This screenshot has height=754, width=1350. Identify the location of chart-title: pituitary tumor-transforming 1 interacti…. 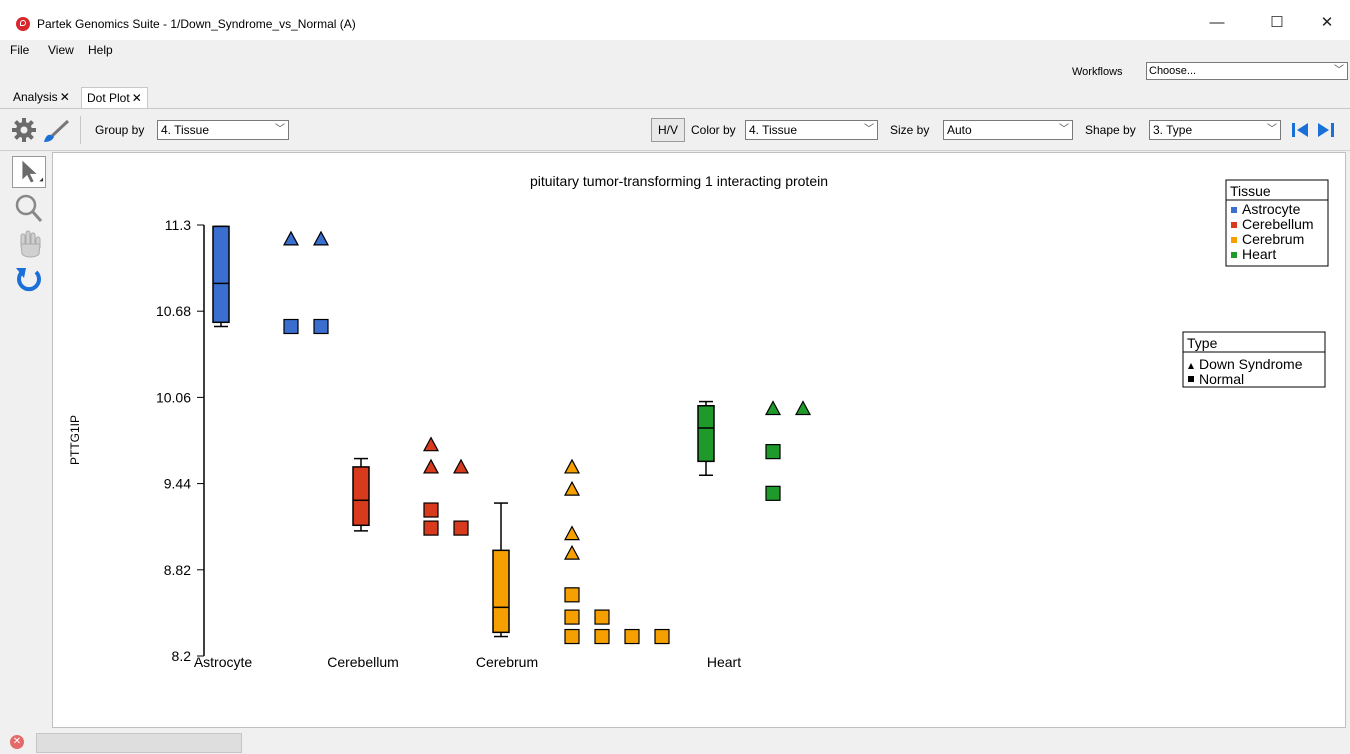
(679, 181).